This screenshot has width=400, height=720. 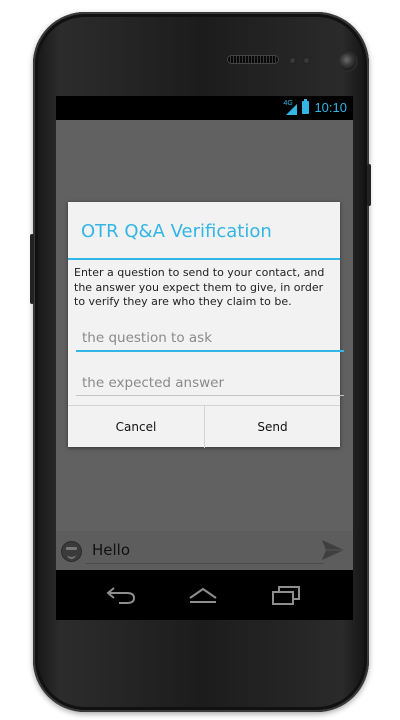 What do you see at coordinates (204, 259) in the screenshot?
I see `title-divider` at bounding box center [204, 259].